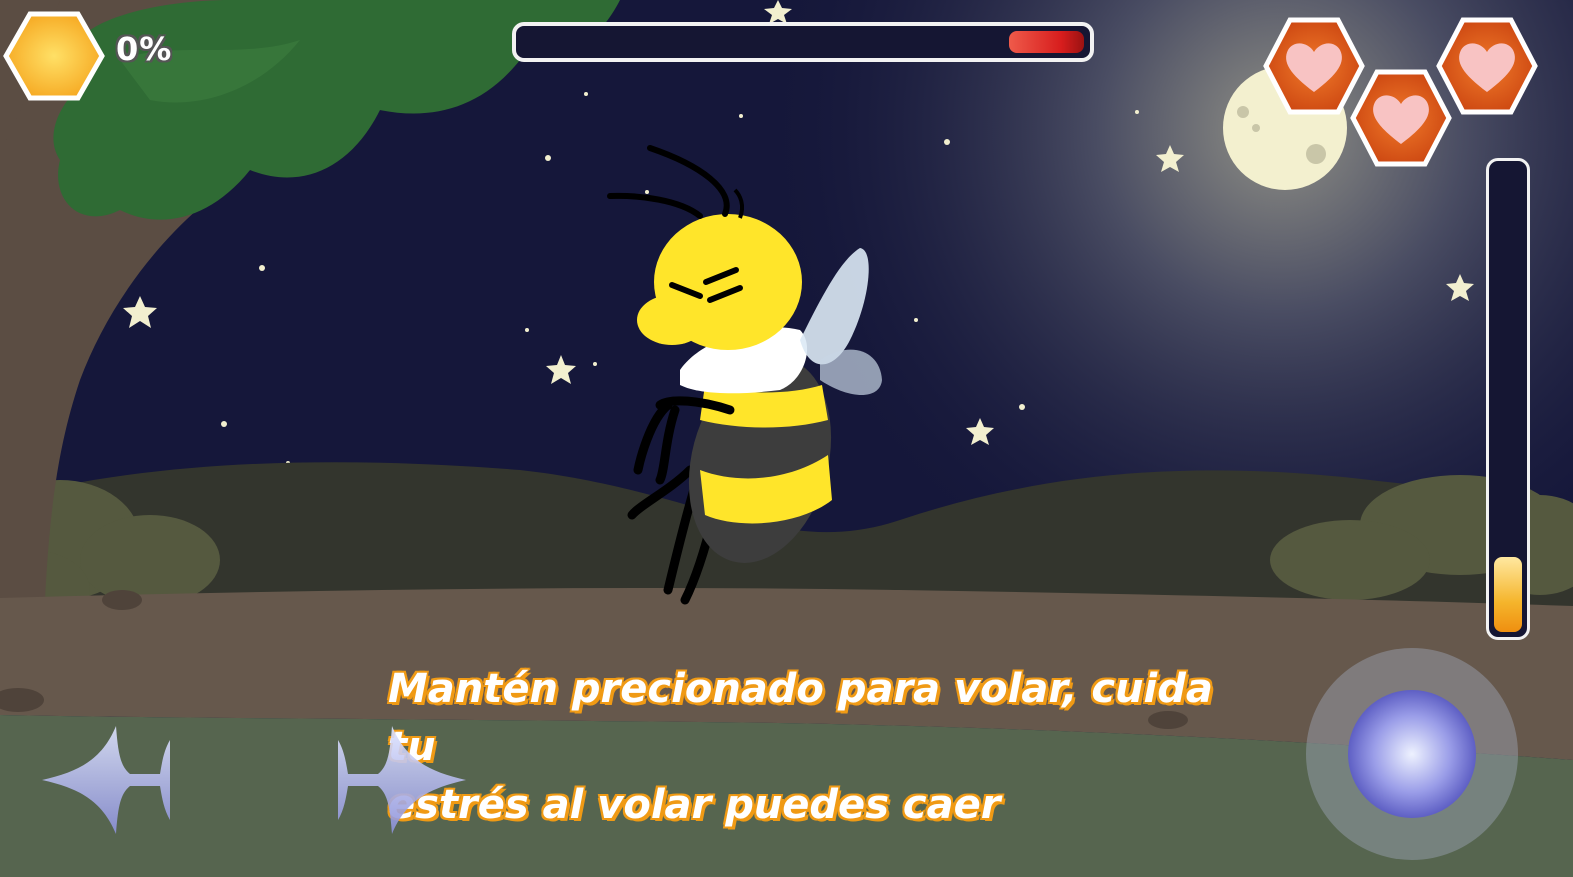 This screenshot has width=1573, height=877. What do you see at coordinates (54, 56) in the screenshot?
I see `honeycomb-hexagon-icon` at bounding box center [54, 56].